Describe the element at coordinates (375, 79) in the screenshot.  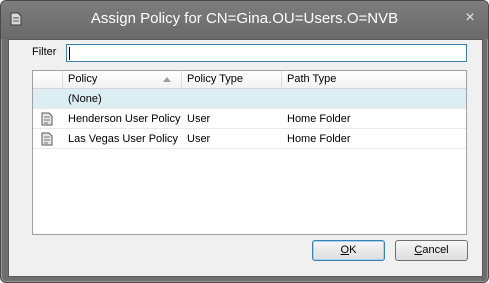
I see `column-header-path-type: Path Type` at that location.